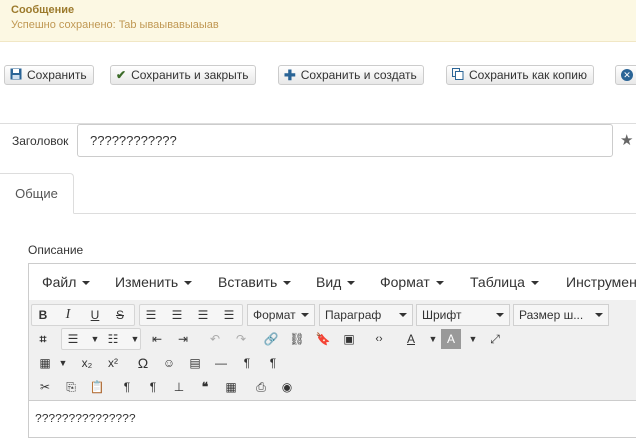  What do you see at coordinates (177, 315) in the screenshot?
I see `align-center-icon: ☰` at bounding box center [177, 315].